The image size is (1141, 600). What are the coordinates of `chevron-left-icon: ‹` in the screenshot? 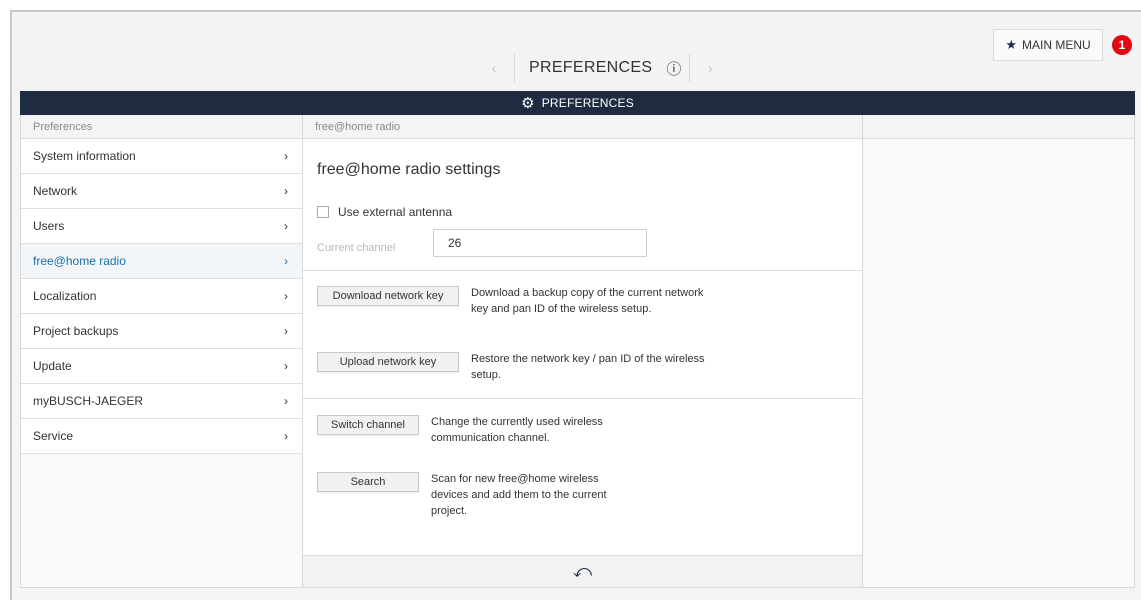 It's located at (494, 68).